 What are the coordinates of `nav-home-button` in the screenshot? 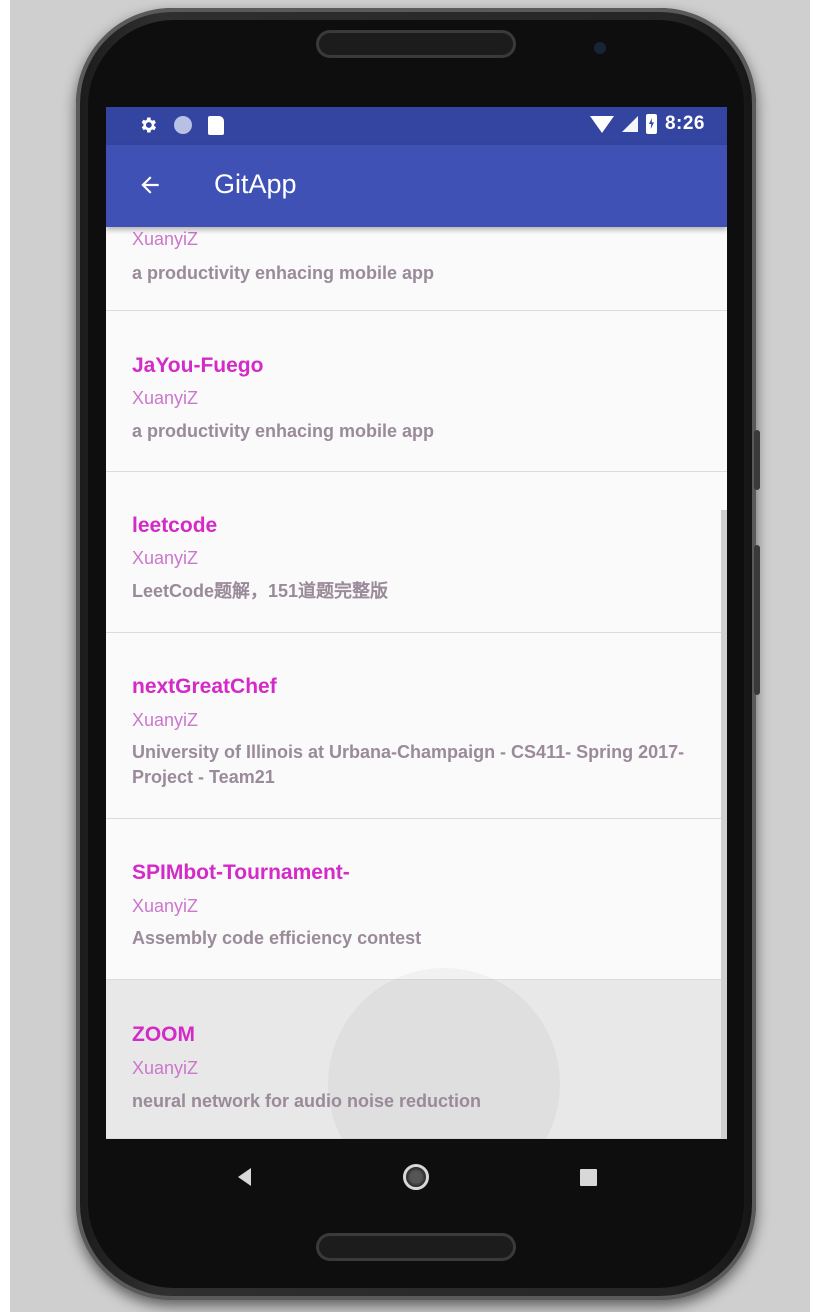 It's located at (416, 1177).